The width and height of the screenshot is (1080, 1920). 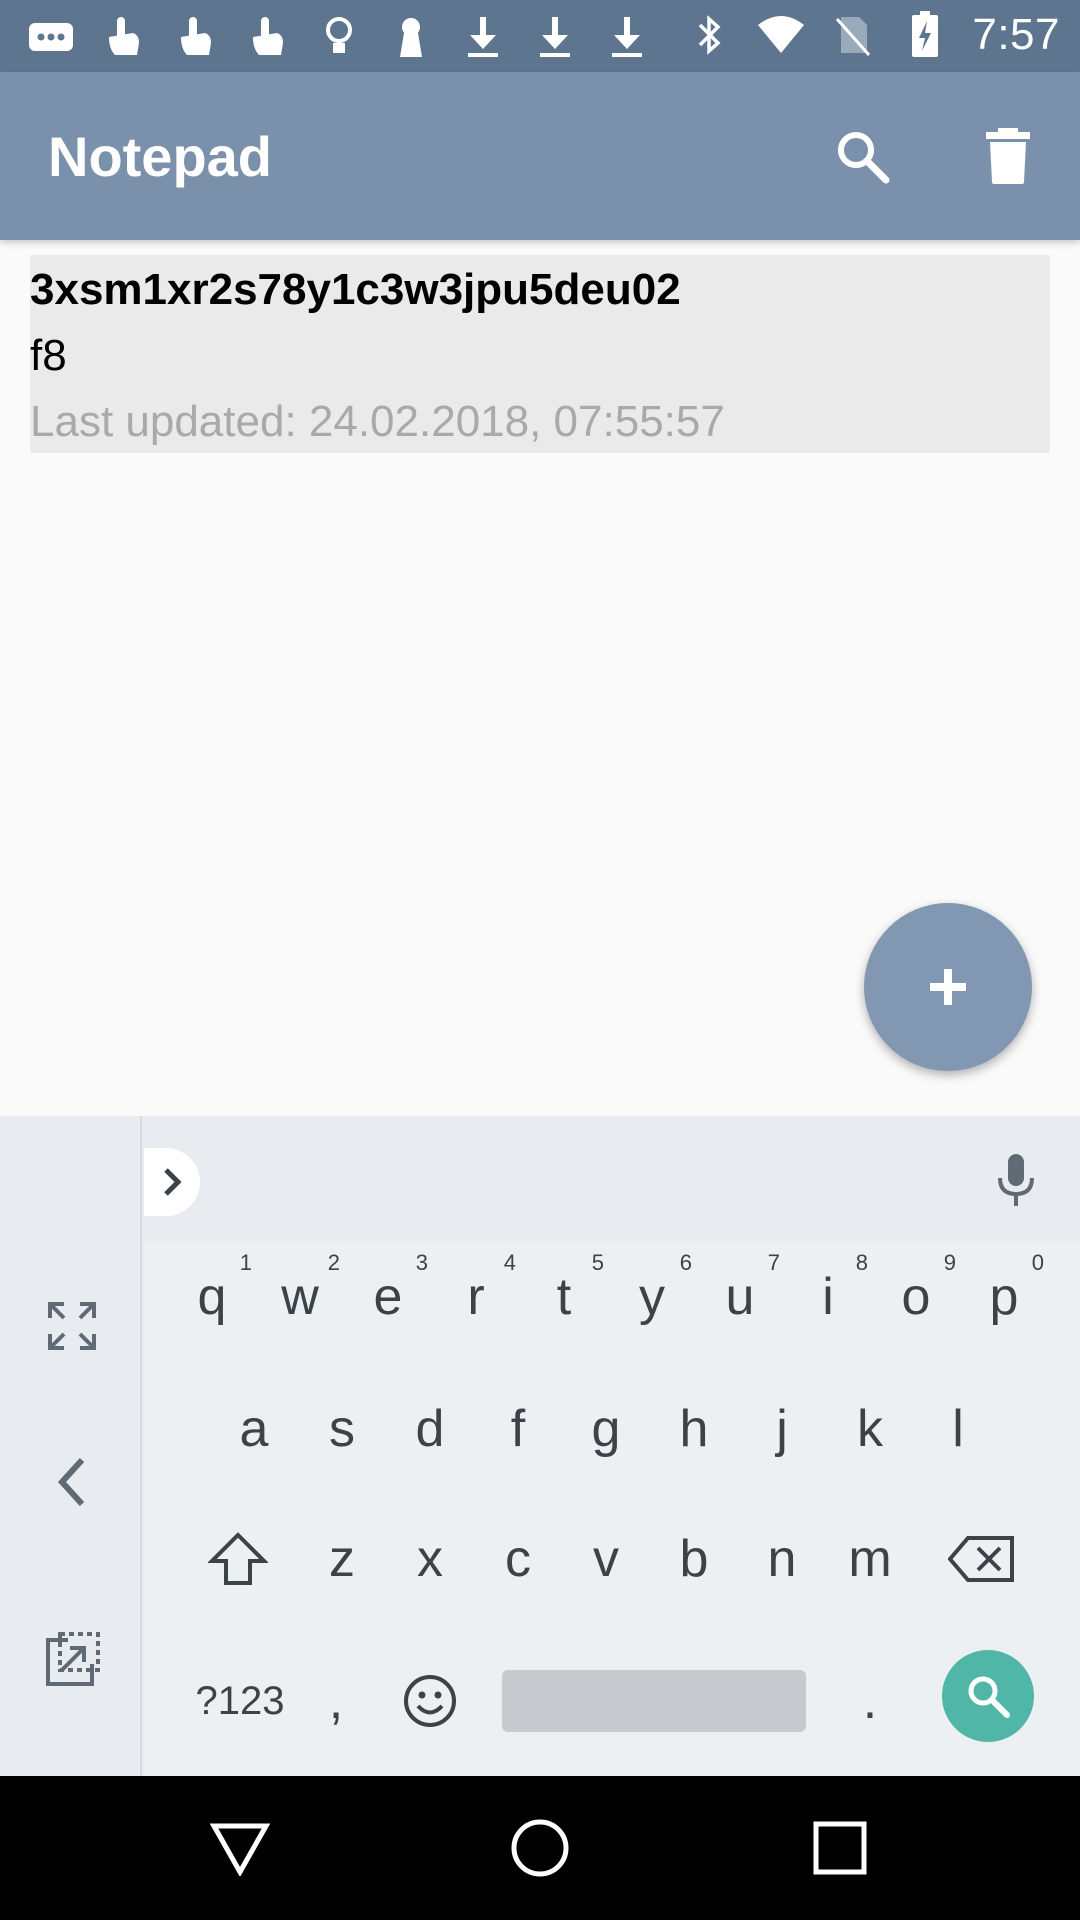 What do you see at coordinates (853, 35) in the screenshot?
I see `no-sim-icon` at bounding box center [853, 35].